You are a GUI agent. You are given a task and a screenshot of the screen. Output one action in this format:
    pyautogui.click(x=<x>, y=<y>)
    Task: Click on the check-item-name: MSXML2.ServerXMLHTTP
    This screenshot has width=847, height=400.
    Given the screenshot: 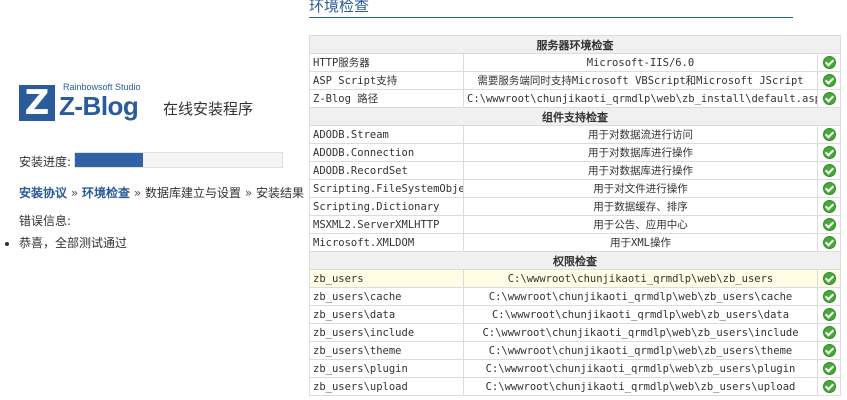 What is the action you would take?
    pyautogui.click(x=386, y=224)
    